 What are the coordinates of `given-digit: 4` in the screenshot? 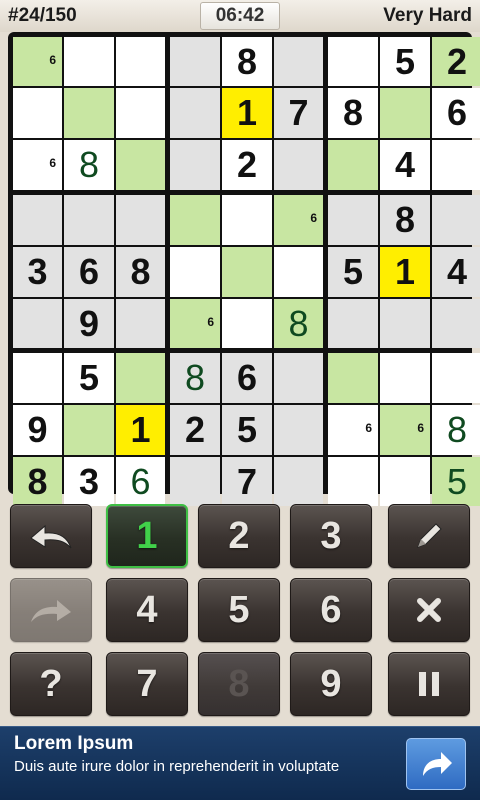 It's located at (405, 164).